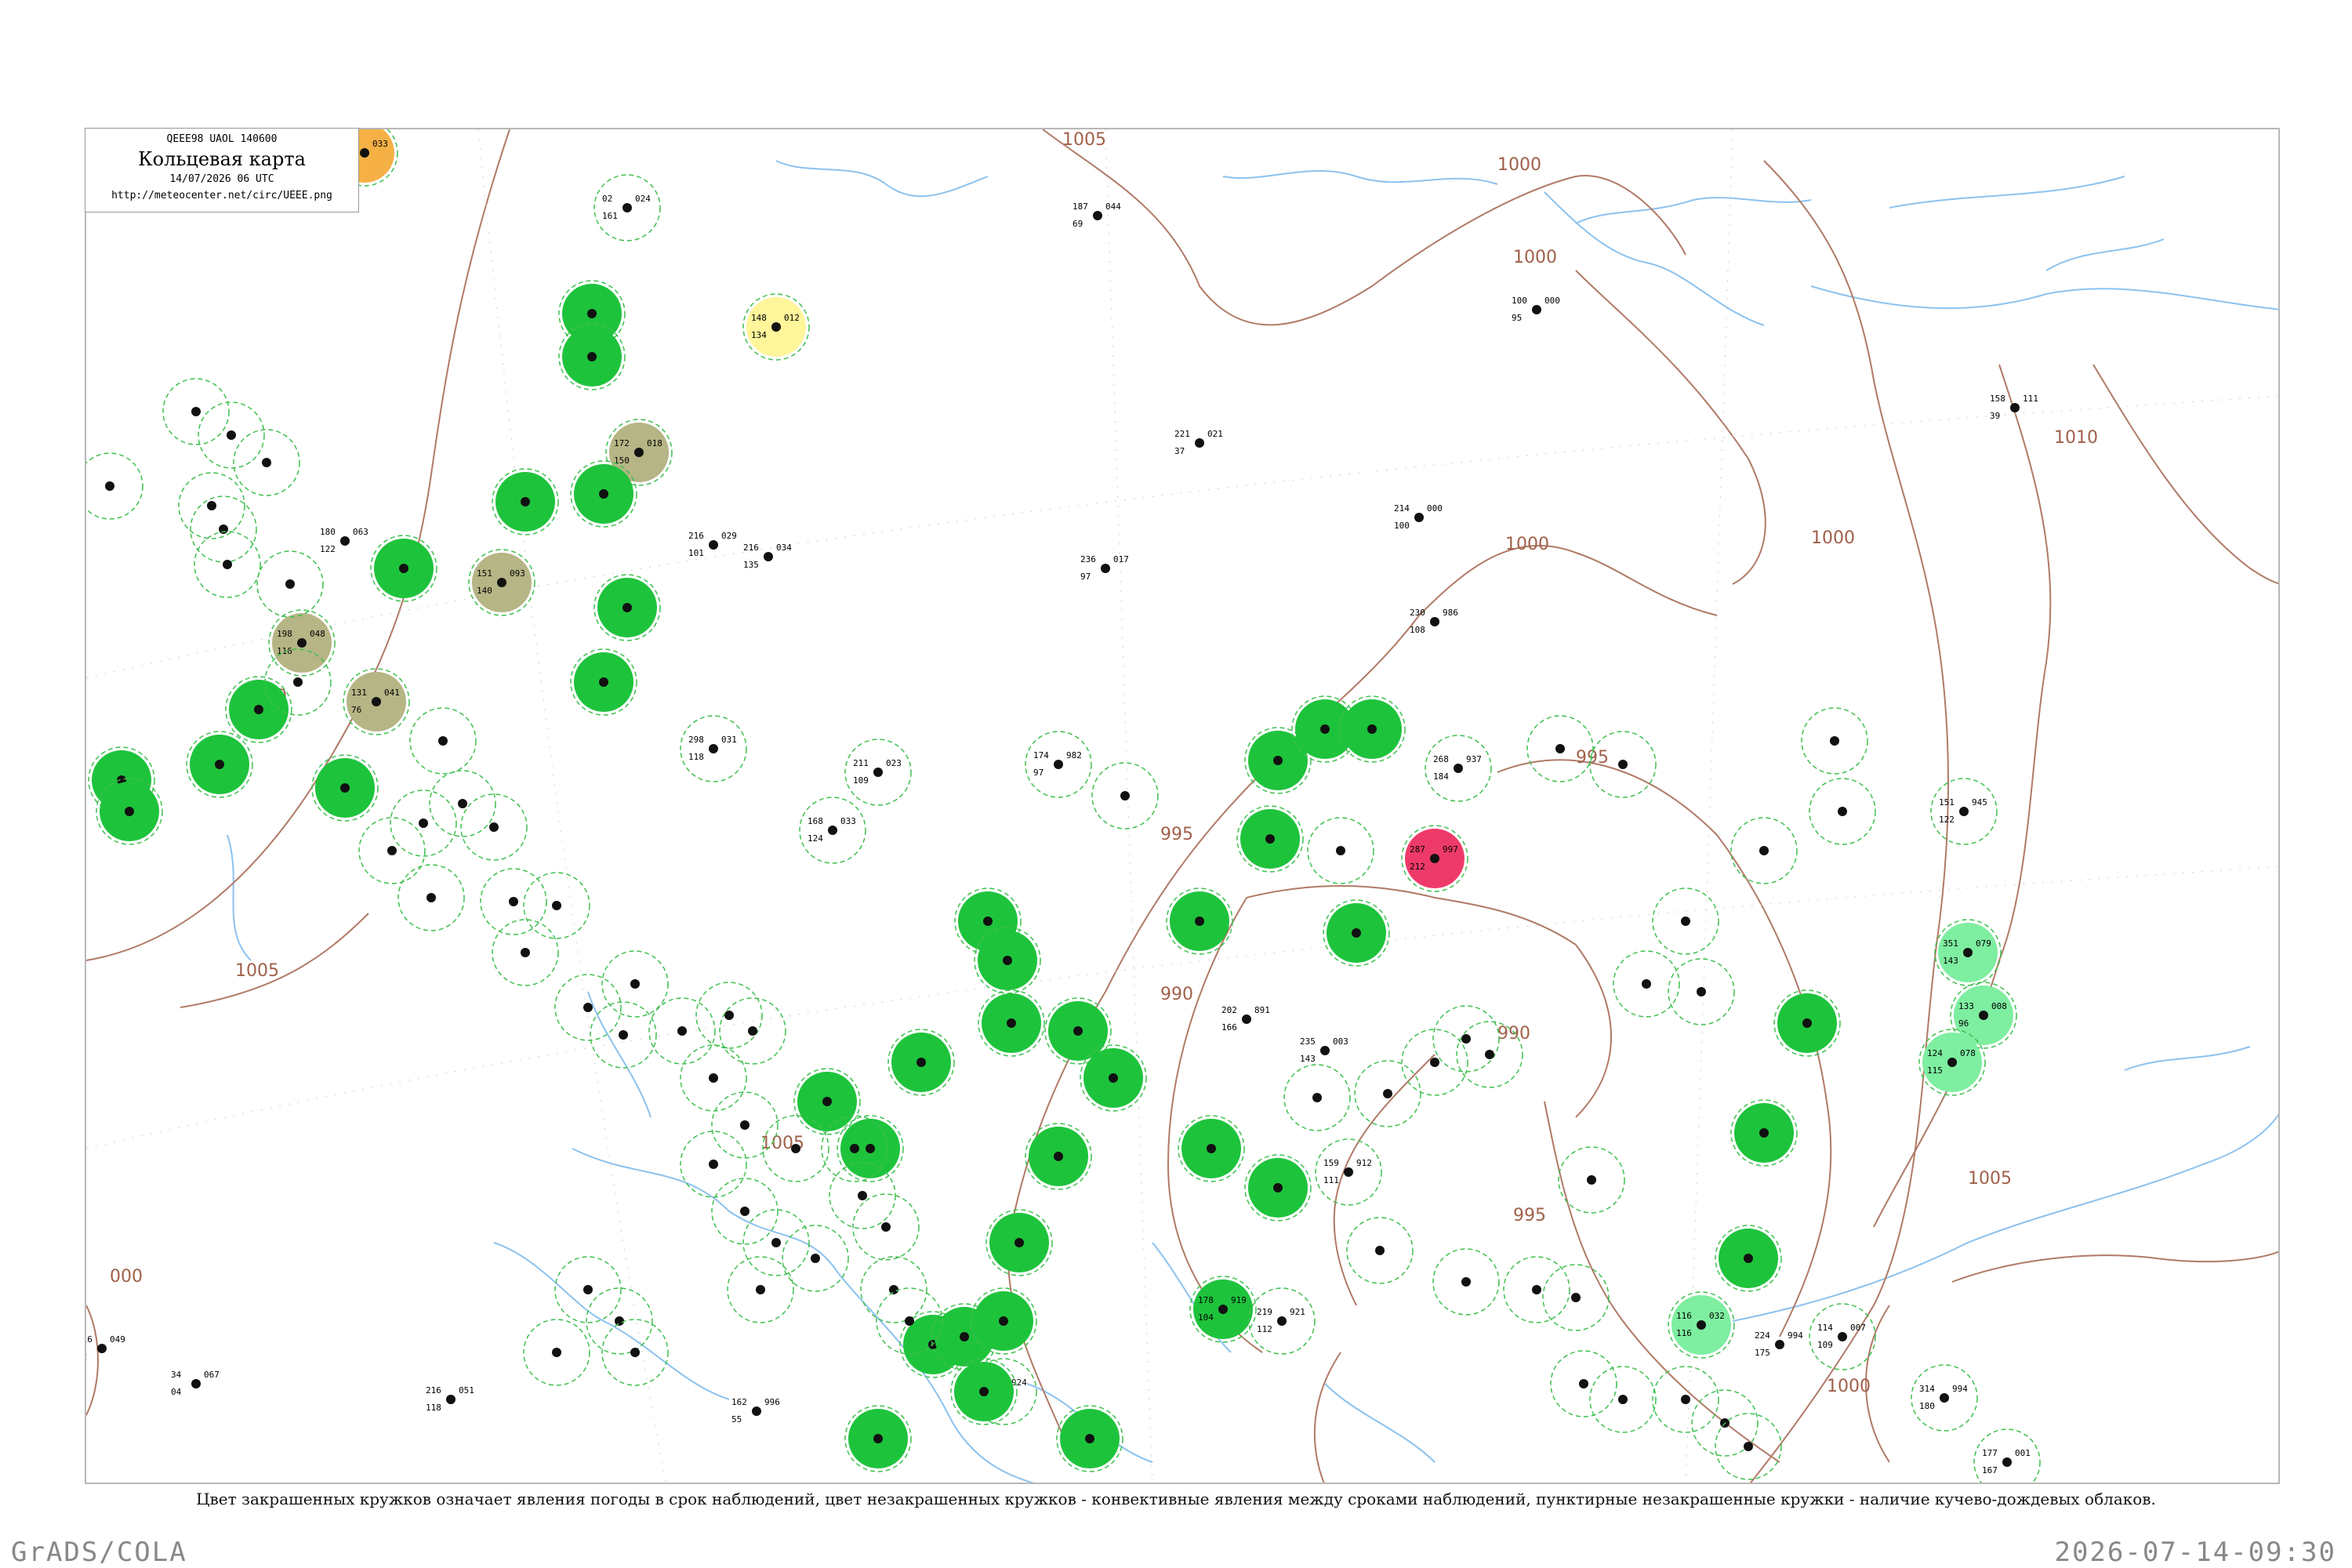 This screenshot has height=1568, width=2352. What do you see at coordinates (1058, 764) in the screenshot?
I see `station-marker: 982 174 97` at bounding box center [1058, 764].